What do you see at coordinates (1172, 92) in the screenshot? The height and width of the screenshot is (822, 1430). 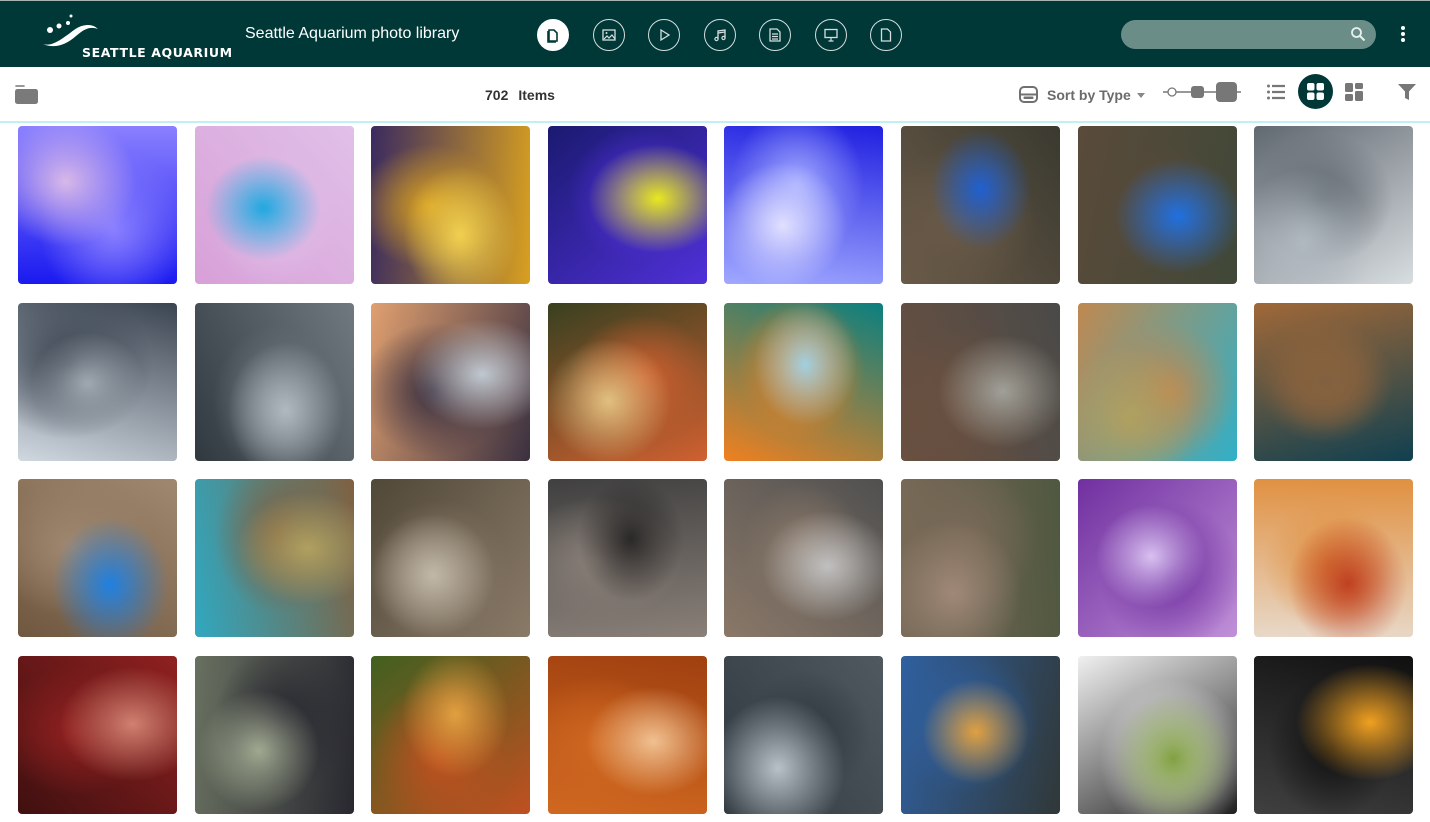 I see `size-small-handle` at bounding box center [1172, 92].